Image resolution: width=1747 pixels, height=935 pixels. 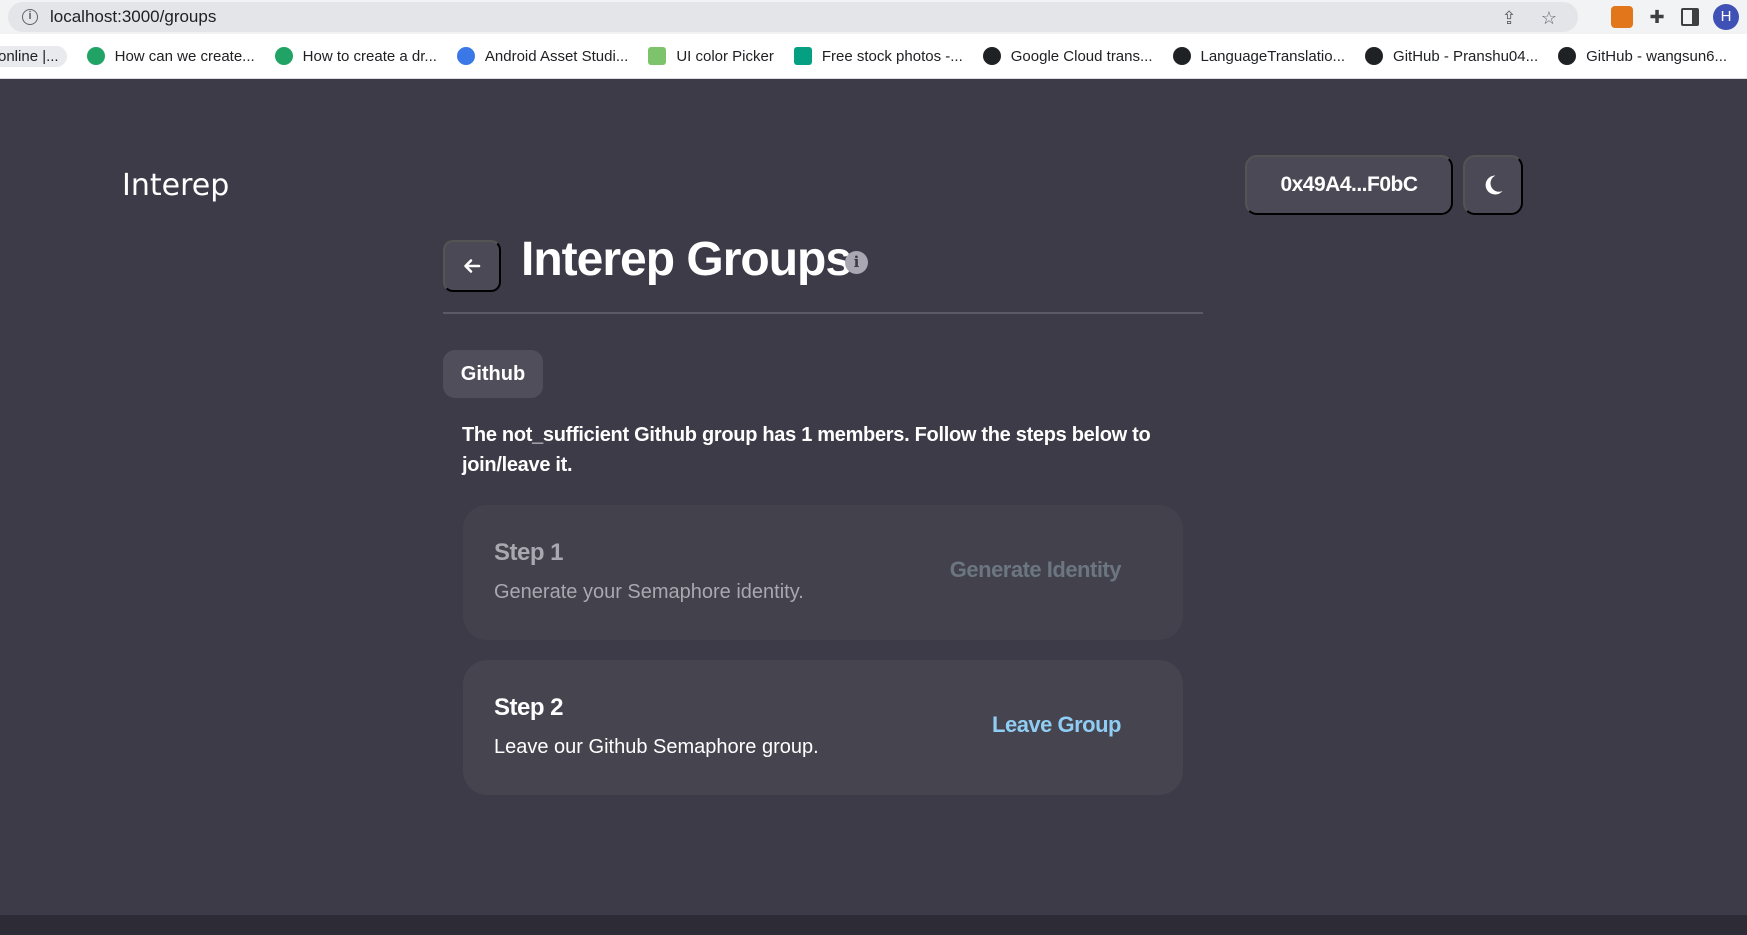 I want to click on photo-icon, so click(x=802, y=56).